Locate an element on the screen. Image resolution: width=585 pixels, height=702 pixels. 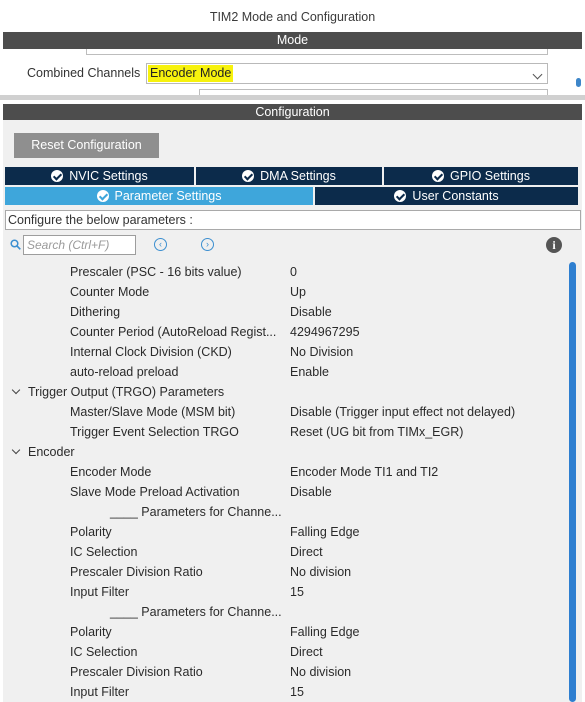
parameter-list-scrollbar is located at coordinates (572, 482).